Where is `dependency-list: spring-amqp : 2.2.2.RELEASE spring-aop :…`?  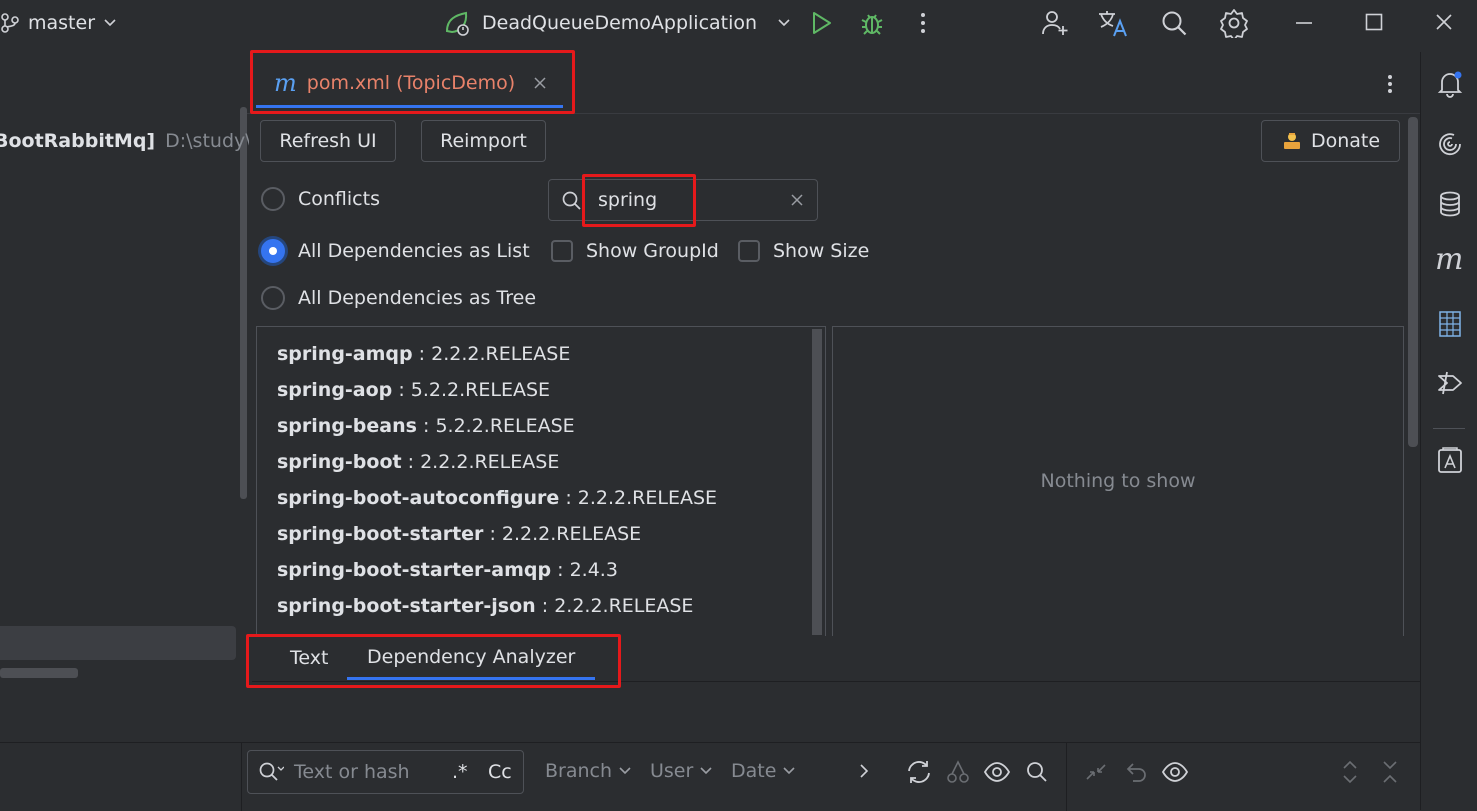 dependency-list: spring-amqp : 2.2.2.RELEASE spring-aop :… is located at coordinates (541, 481).